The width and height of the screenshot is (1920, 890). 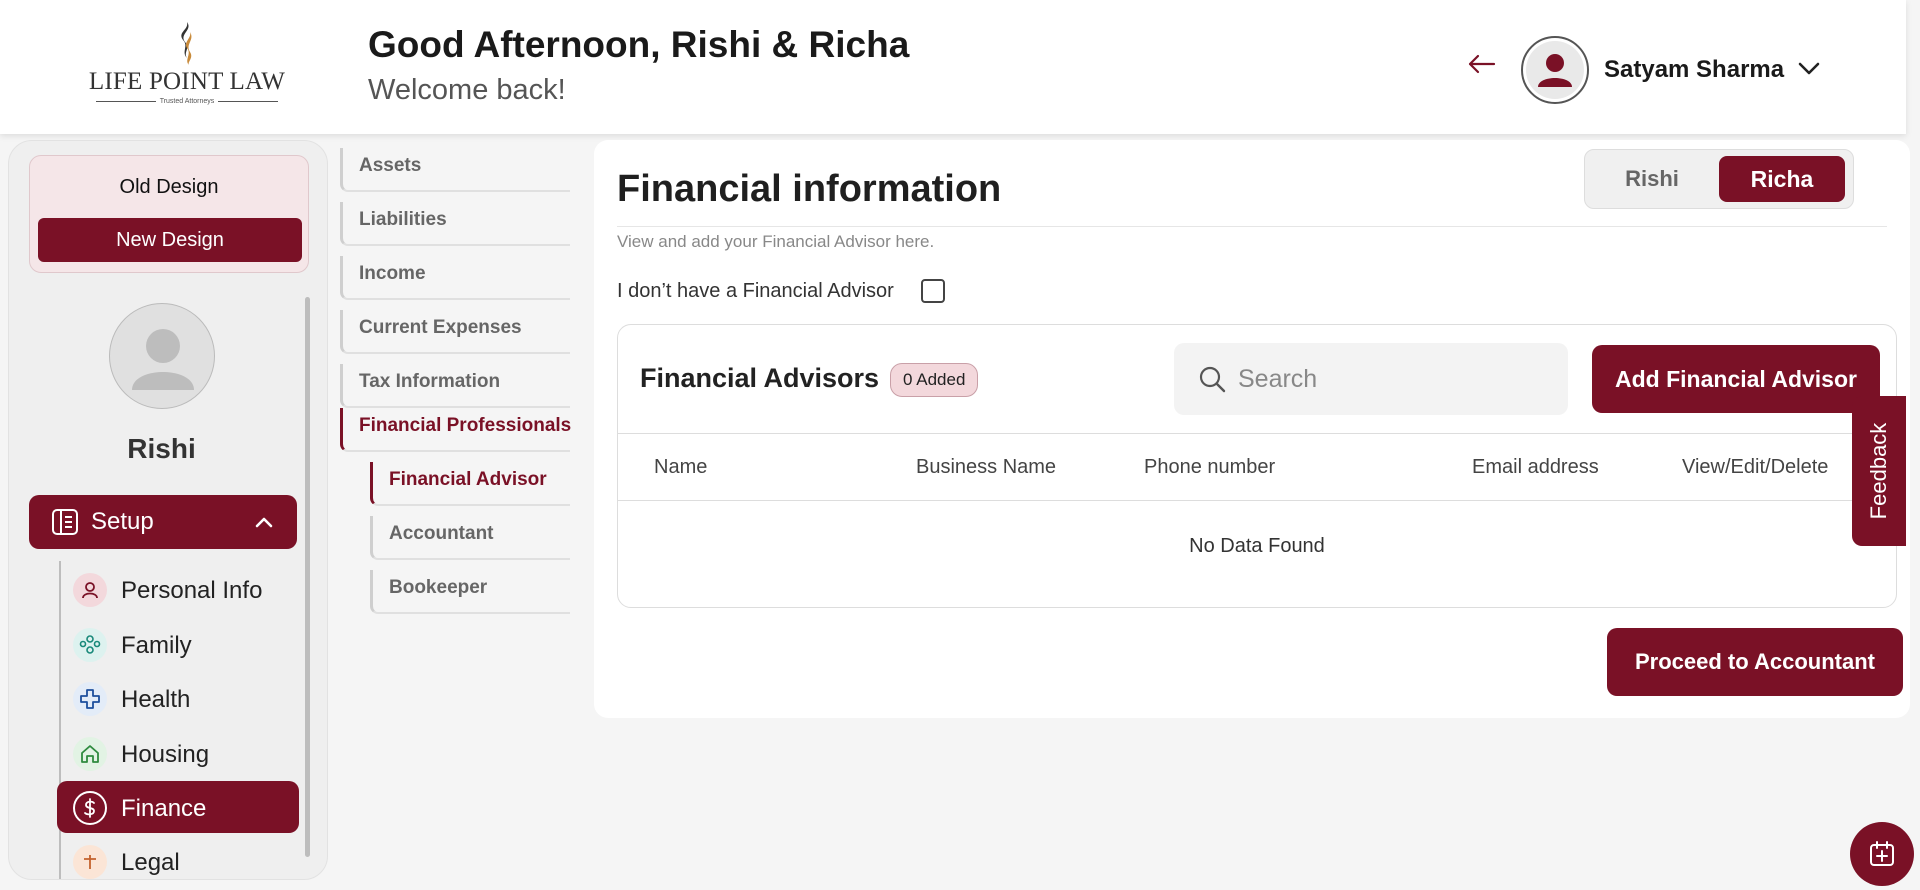 I want to click on profile-avatar, so click(x=162, y=356).